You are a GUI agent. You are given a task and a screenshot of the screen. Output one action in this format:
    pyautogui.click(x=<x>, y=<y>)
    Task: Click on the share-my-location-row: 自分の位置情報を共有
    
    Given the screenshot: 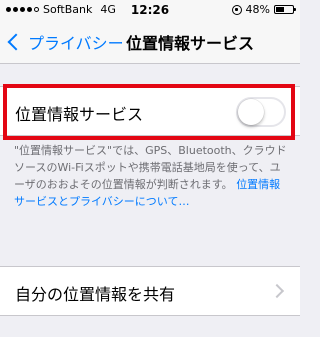 What is the action you would take?
    pyautogui.click(x=150, y=291)
    